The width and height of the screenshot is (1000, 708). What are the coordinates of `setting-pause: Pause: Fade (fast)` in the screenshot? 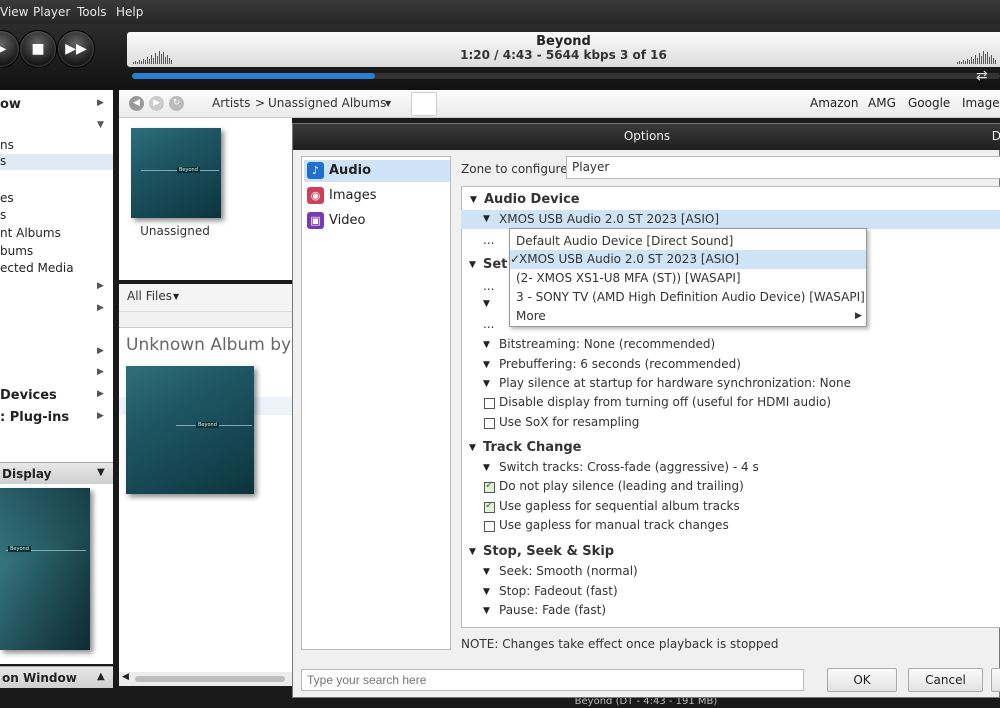 It's located at (552, 610).